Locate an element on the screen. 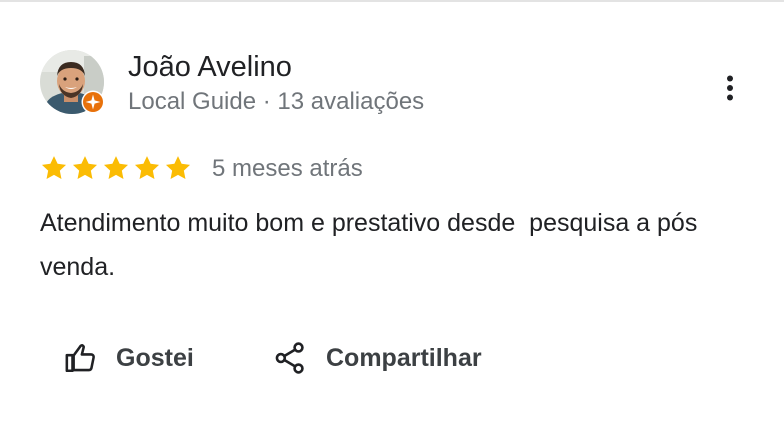  author-name: João Avelino is located at coordinates (210, 67).